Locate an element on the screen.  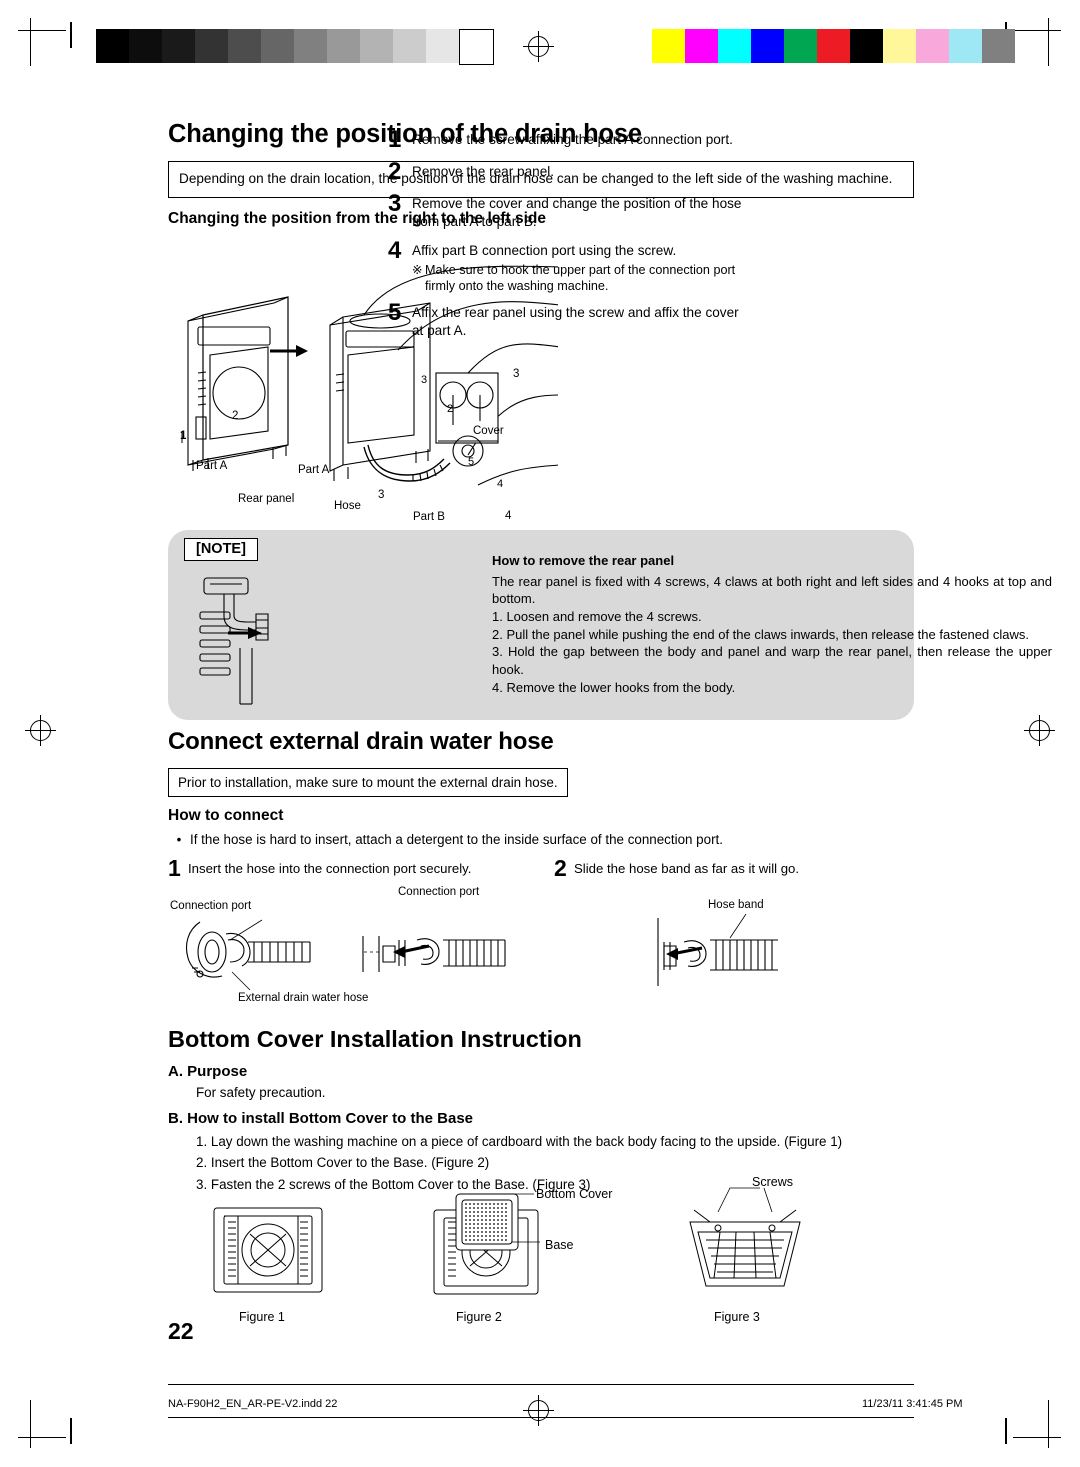
svg-text: 2 is located at coordinates (450, 409).